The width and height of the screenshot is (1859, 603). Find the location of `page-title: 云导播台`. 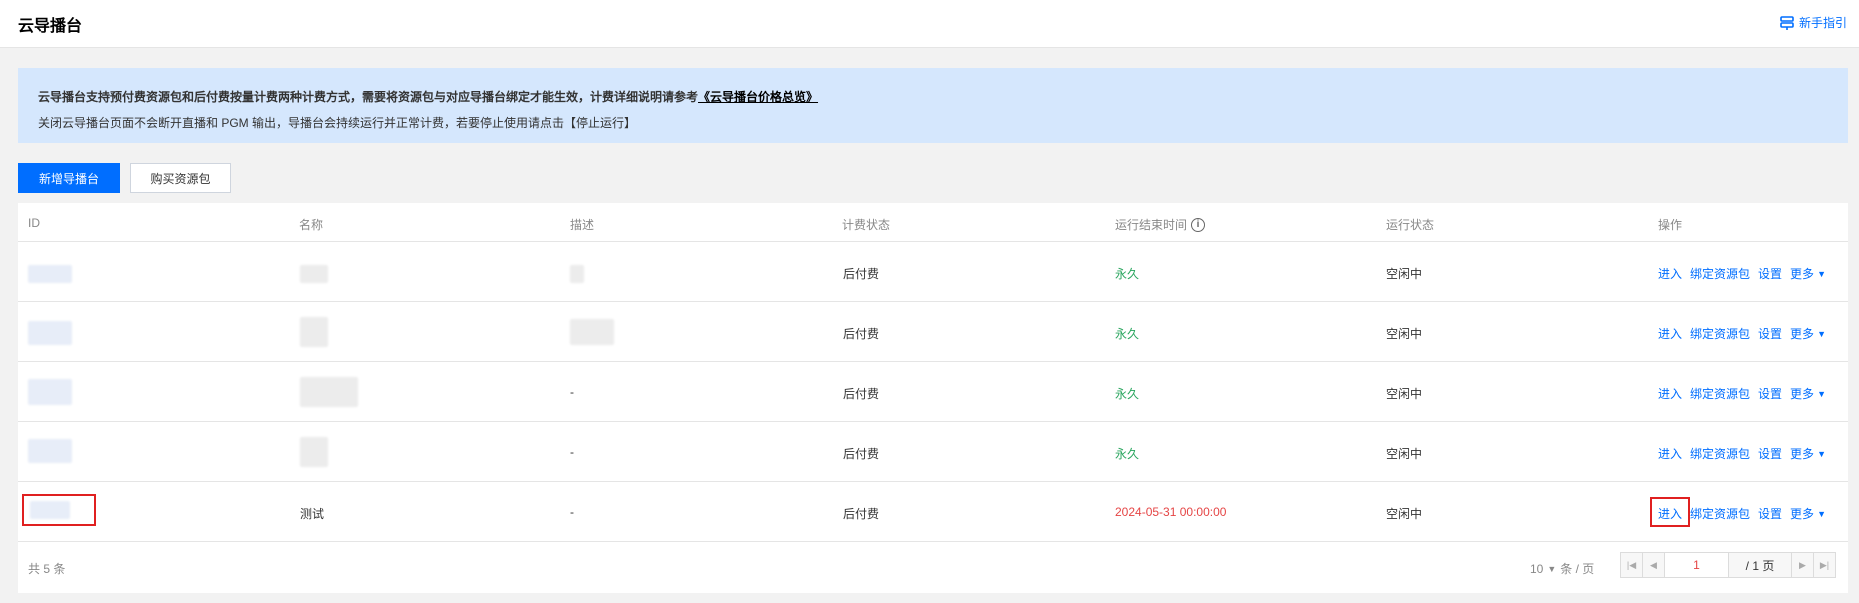

page-title: 云导播台 is located at coordinates (50, 26).